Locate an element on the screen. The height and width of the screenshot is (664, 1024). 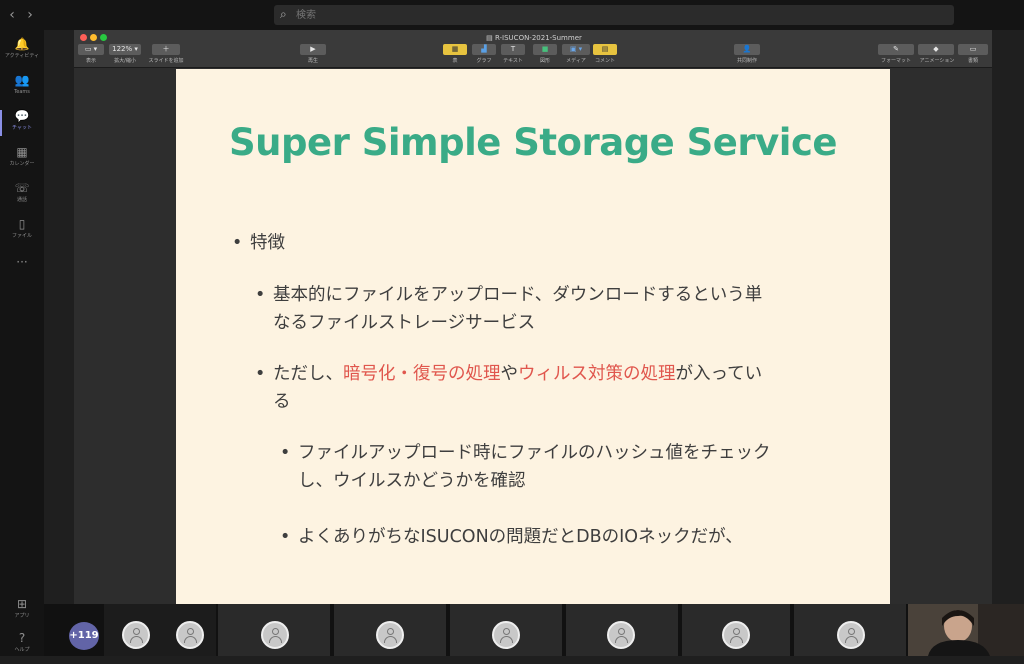
close-window-icon is located at coordinates (83, 37).